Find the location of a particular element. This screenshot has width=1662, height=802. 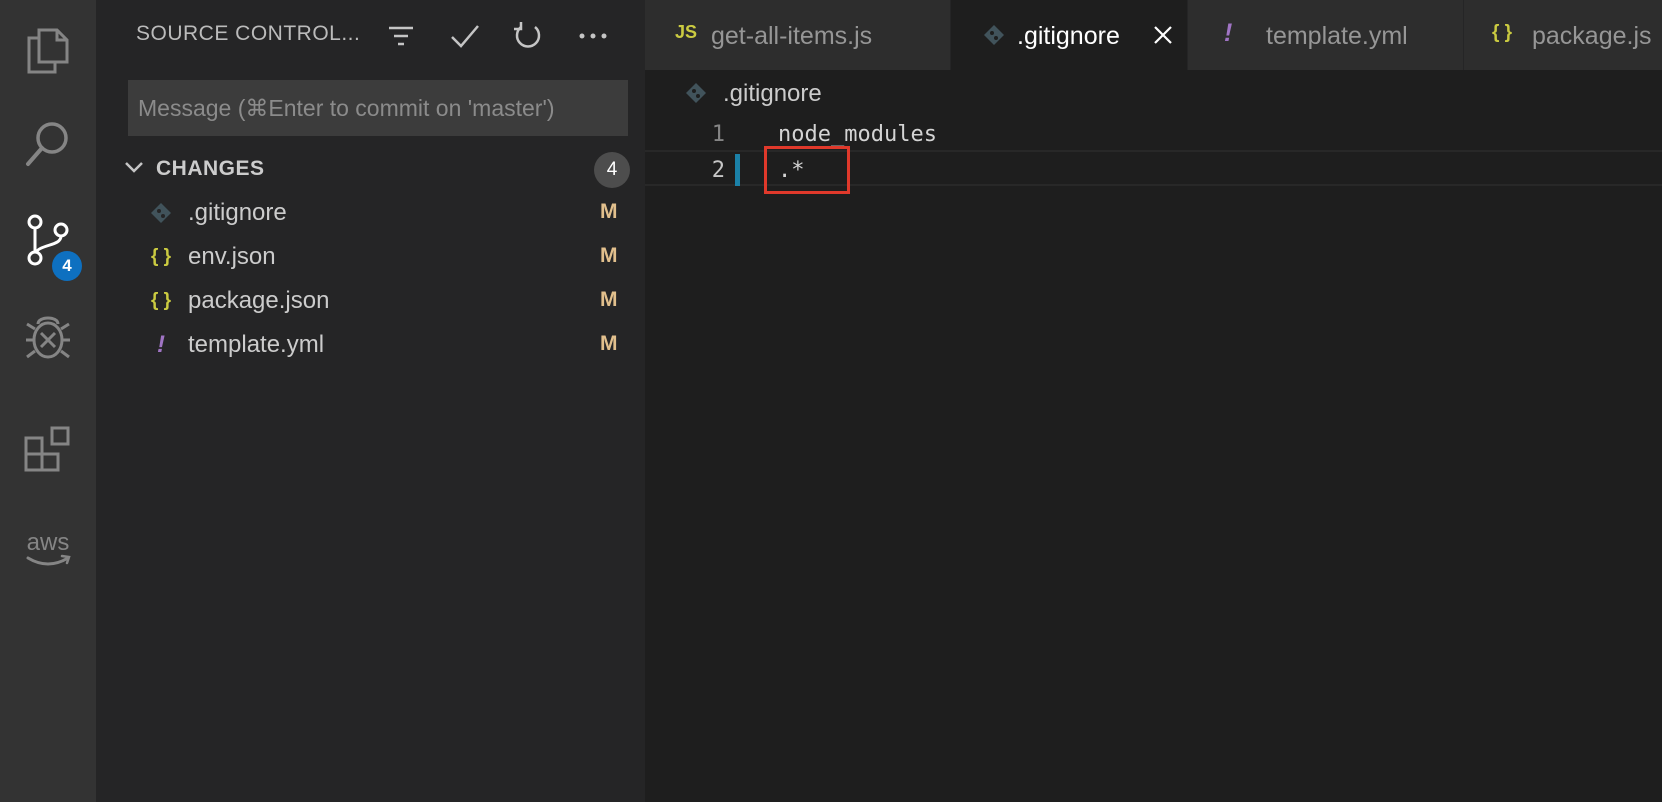

more-icon is located at coordinates (593, 36).